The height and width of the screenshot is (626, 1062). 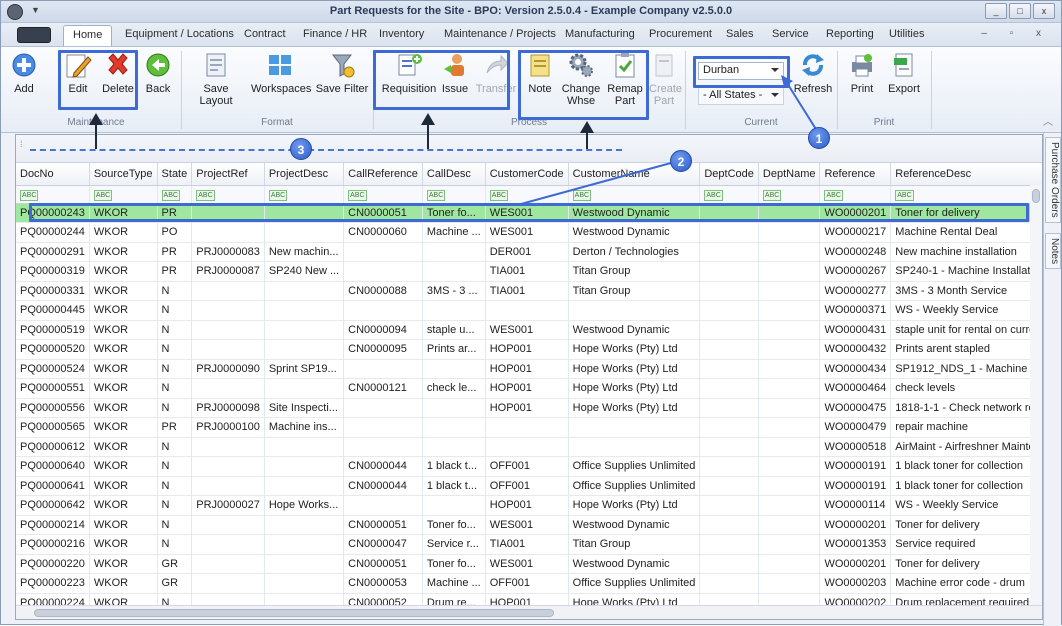 I want to click on save-layout-button: Save Layout, so click(x=216, y=79).